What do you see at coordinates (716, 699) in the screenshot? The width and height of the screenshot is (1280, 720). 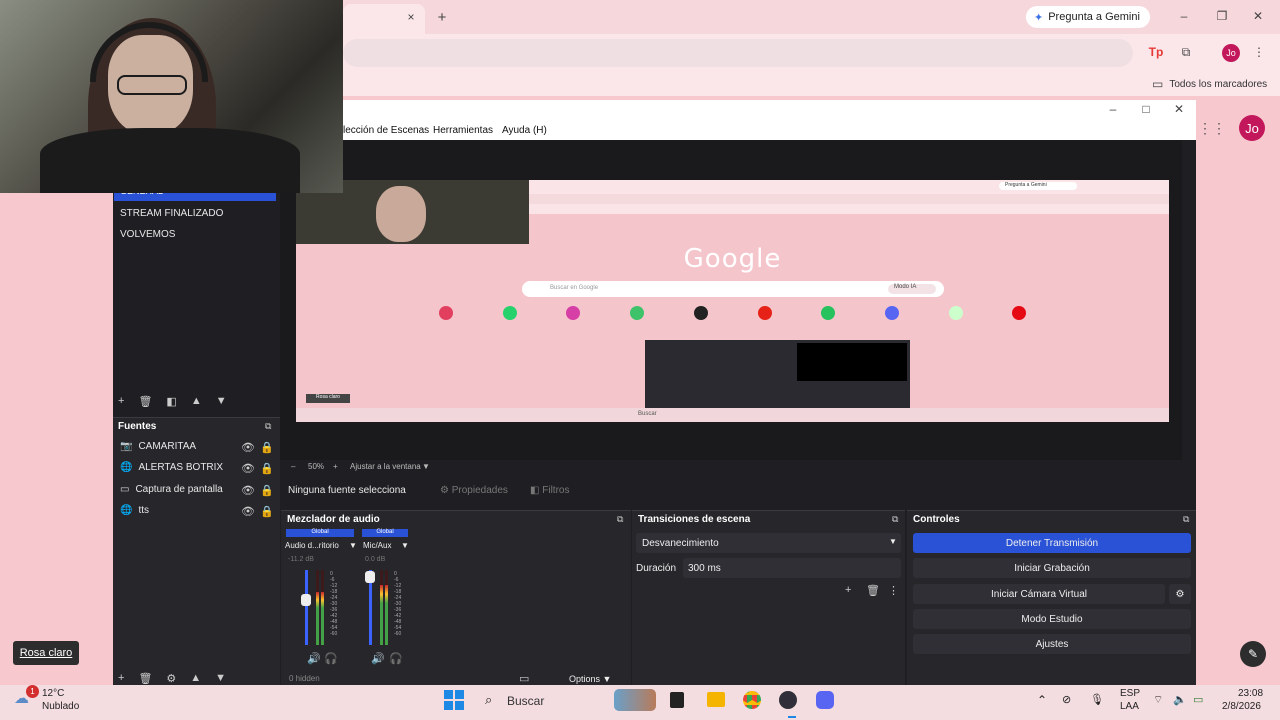 I see `file-explorer-icon` at bounding box center [716, 699].